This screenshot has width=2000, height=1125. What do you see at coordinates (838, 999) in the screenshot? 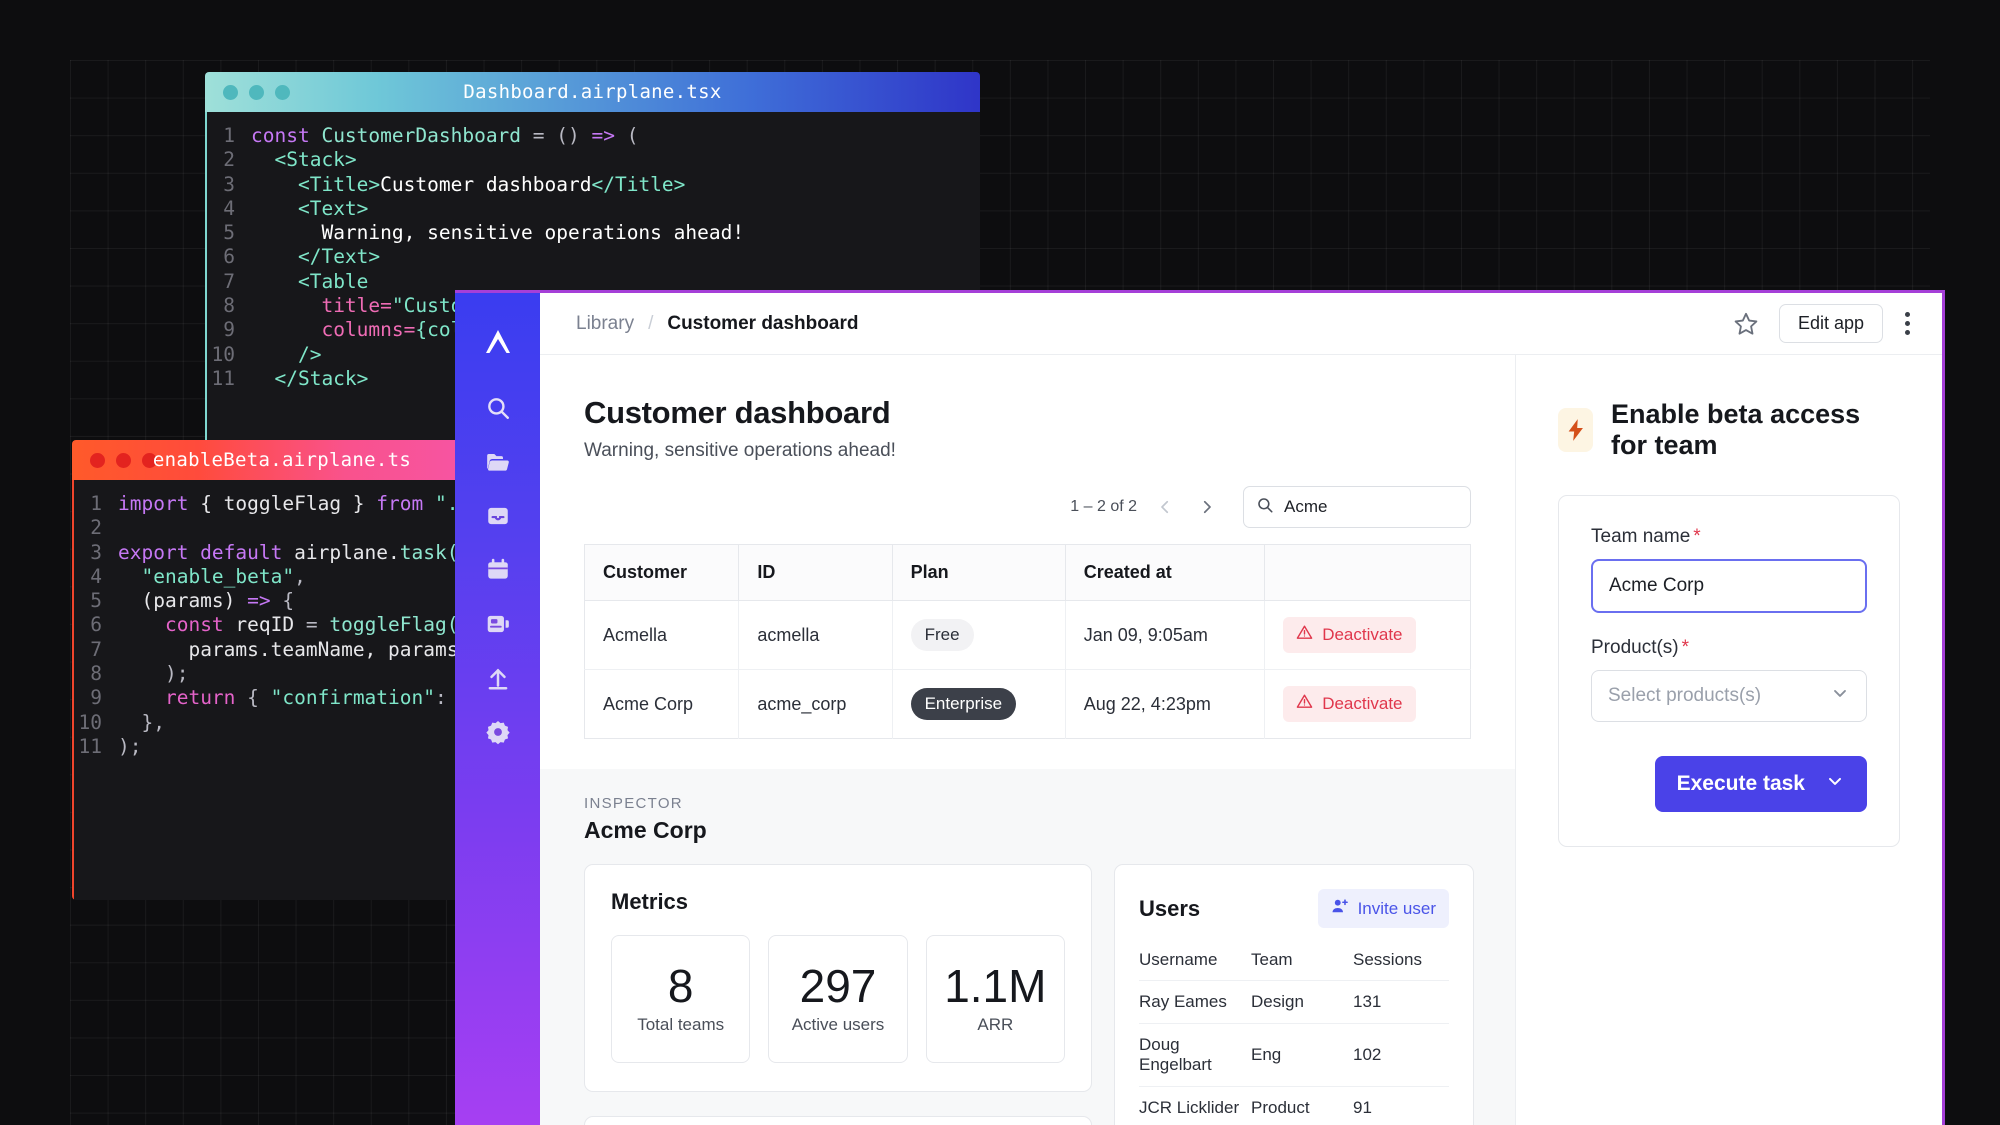
I see `metric-tile: 297 Active users` at bounding box center [838, 999].